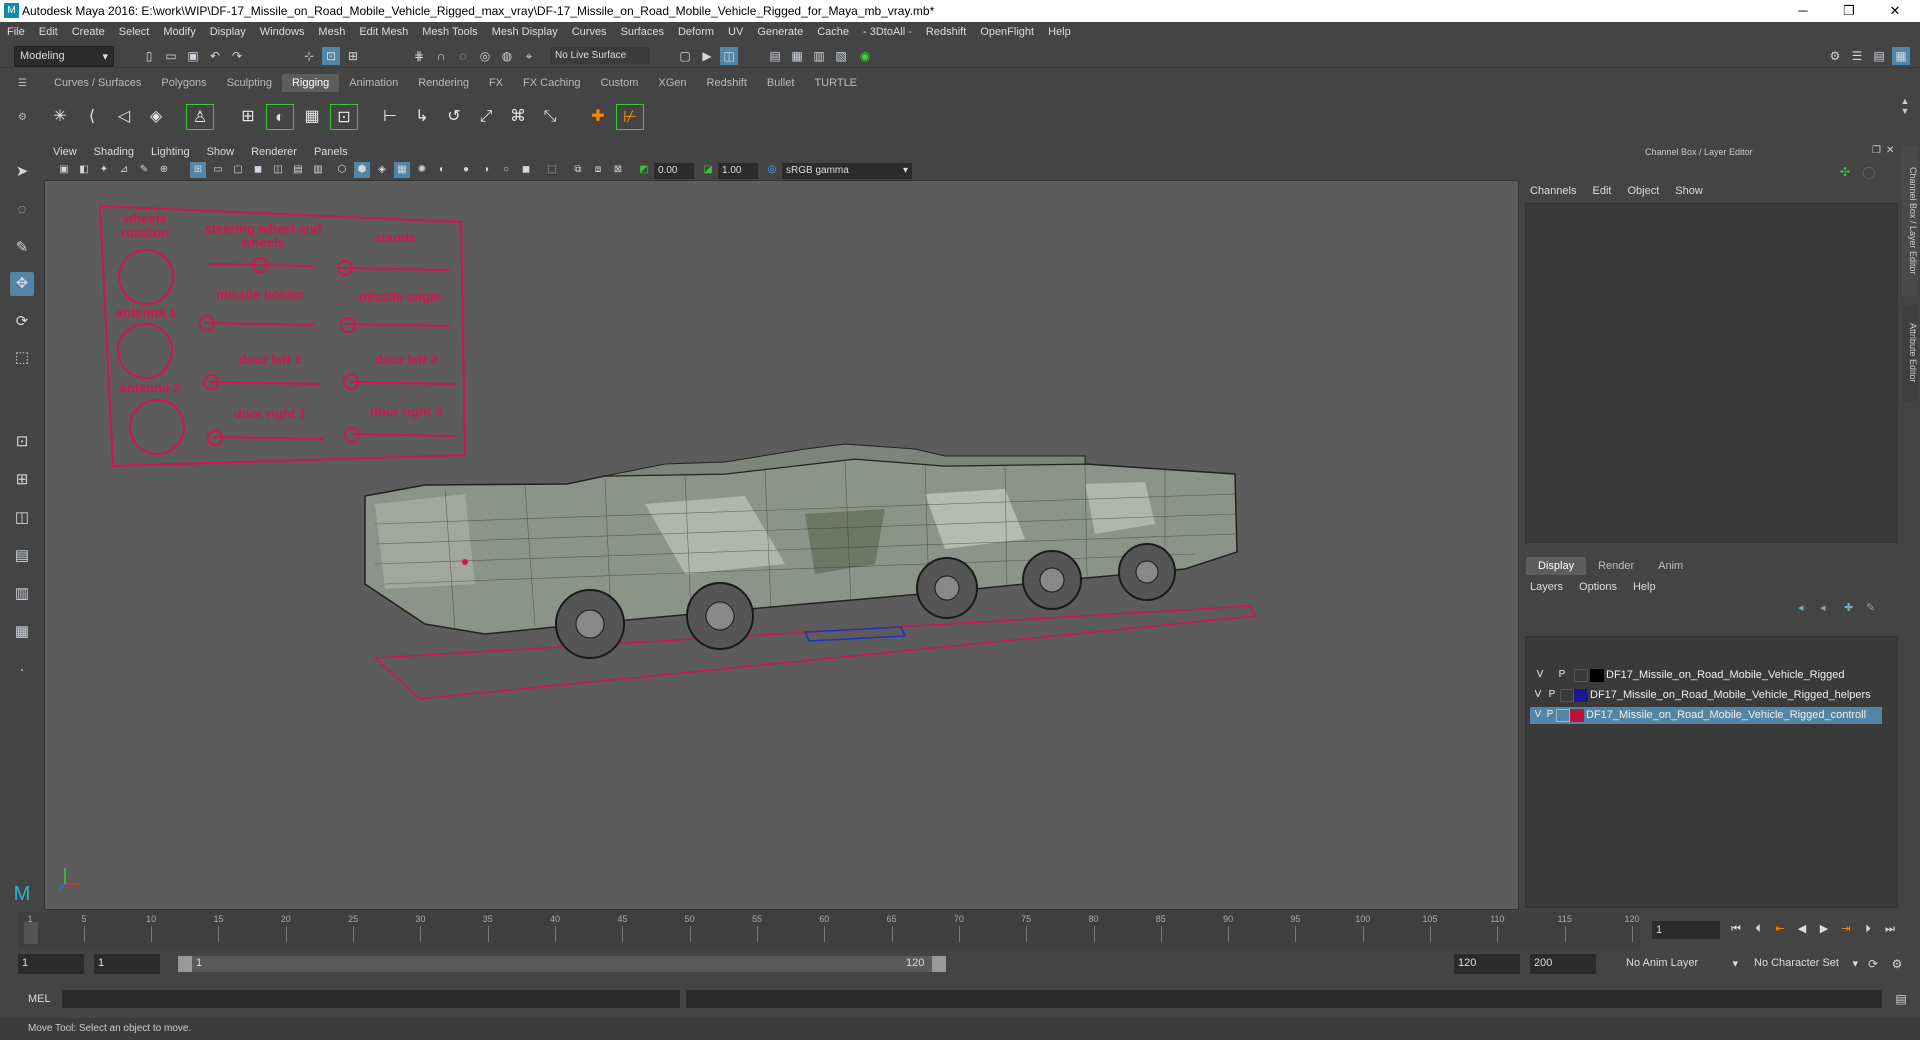 Image resolution: width=1920 pixels, height=1040 pixels. I want to click on xray-icon: ⧉, so click(578, 170).